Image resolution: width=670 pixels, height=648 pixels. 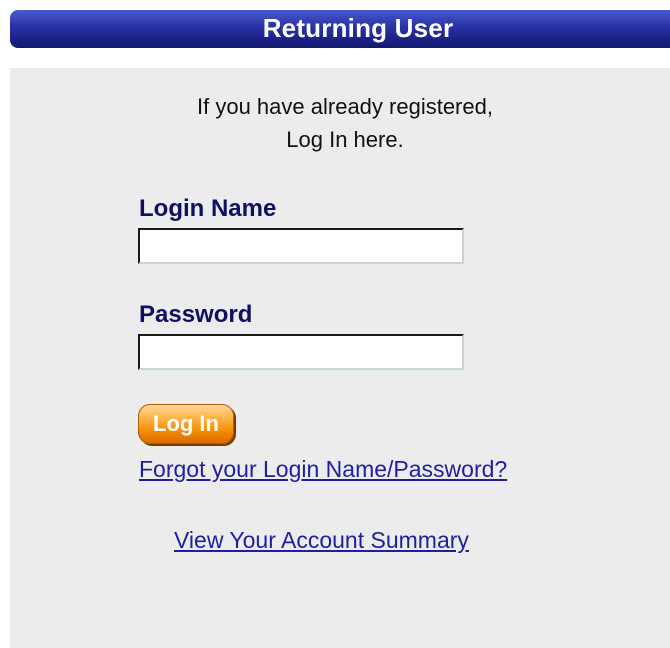 What do you see at coordinates (301, 352) in the screenshot?
I see `password-input` at bounding box center [301, 352].